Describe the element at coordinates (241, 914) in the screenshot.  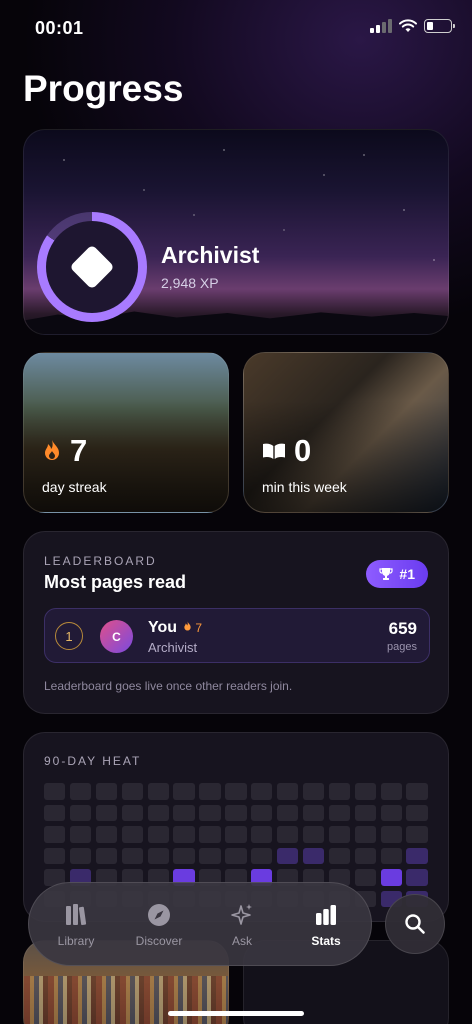
I see `sparkles-icon` at that location.